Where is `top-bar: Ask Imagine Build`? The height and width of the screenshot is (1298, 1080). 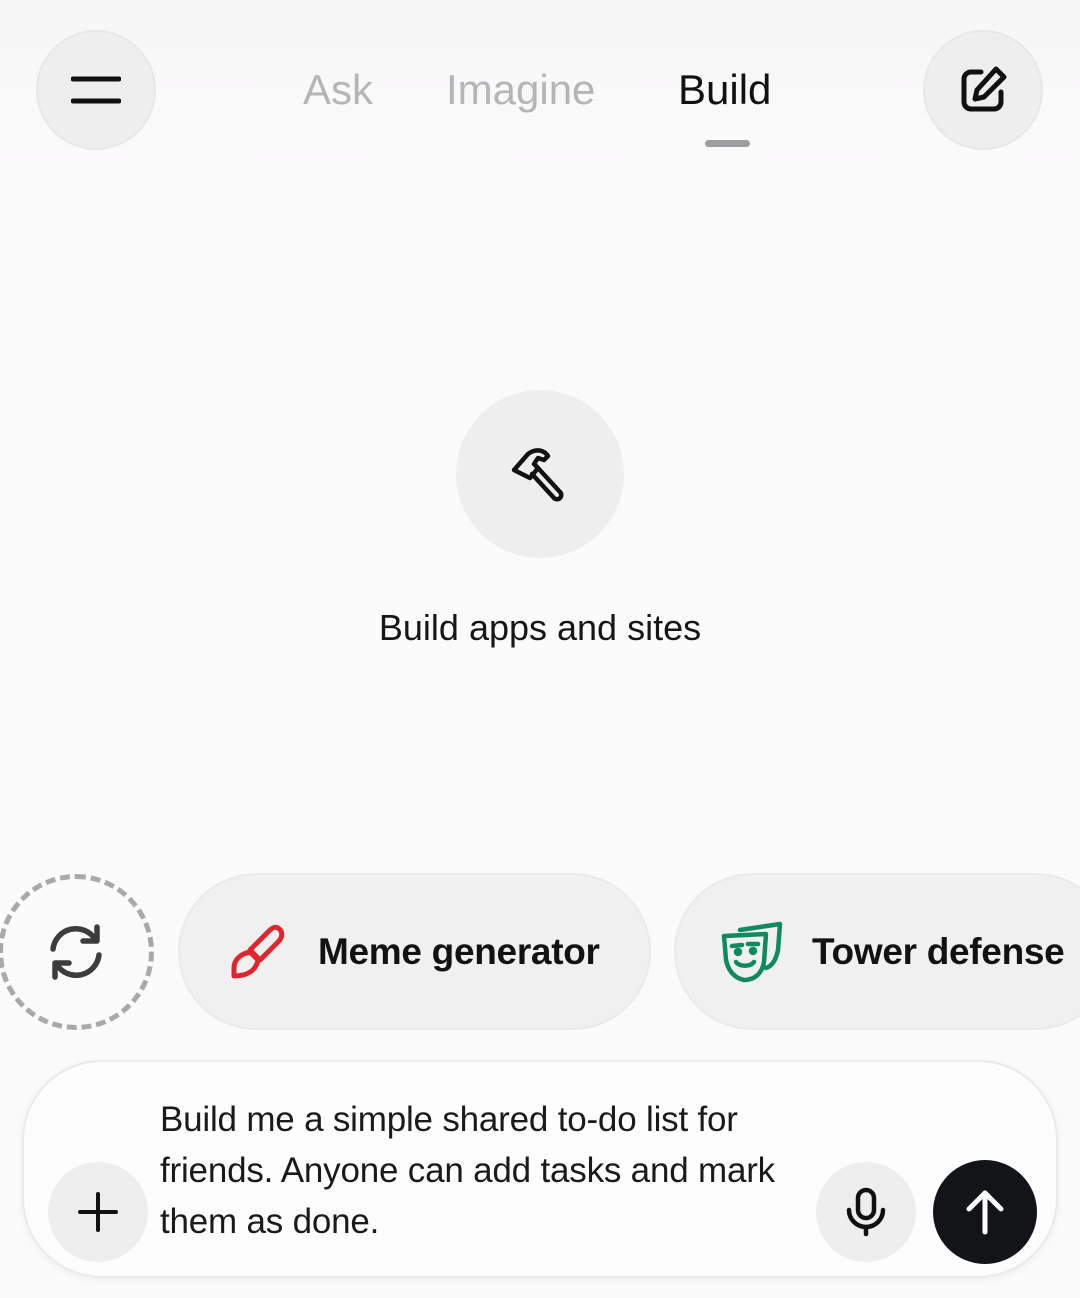 top-bar: Ask Imagine Build is located at coordinates (540, 90).